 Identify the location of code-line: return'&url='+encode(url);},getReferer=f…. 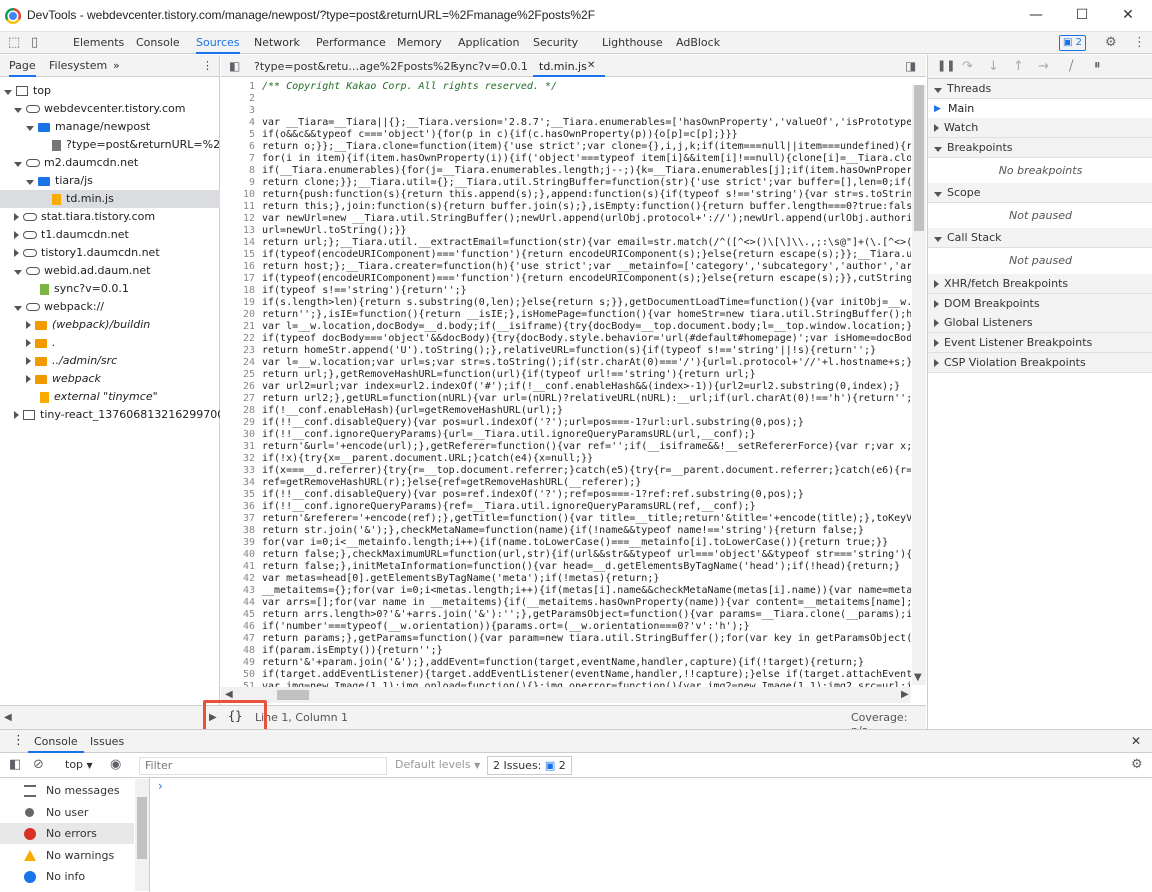
(586, 446).